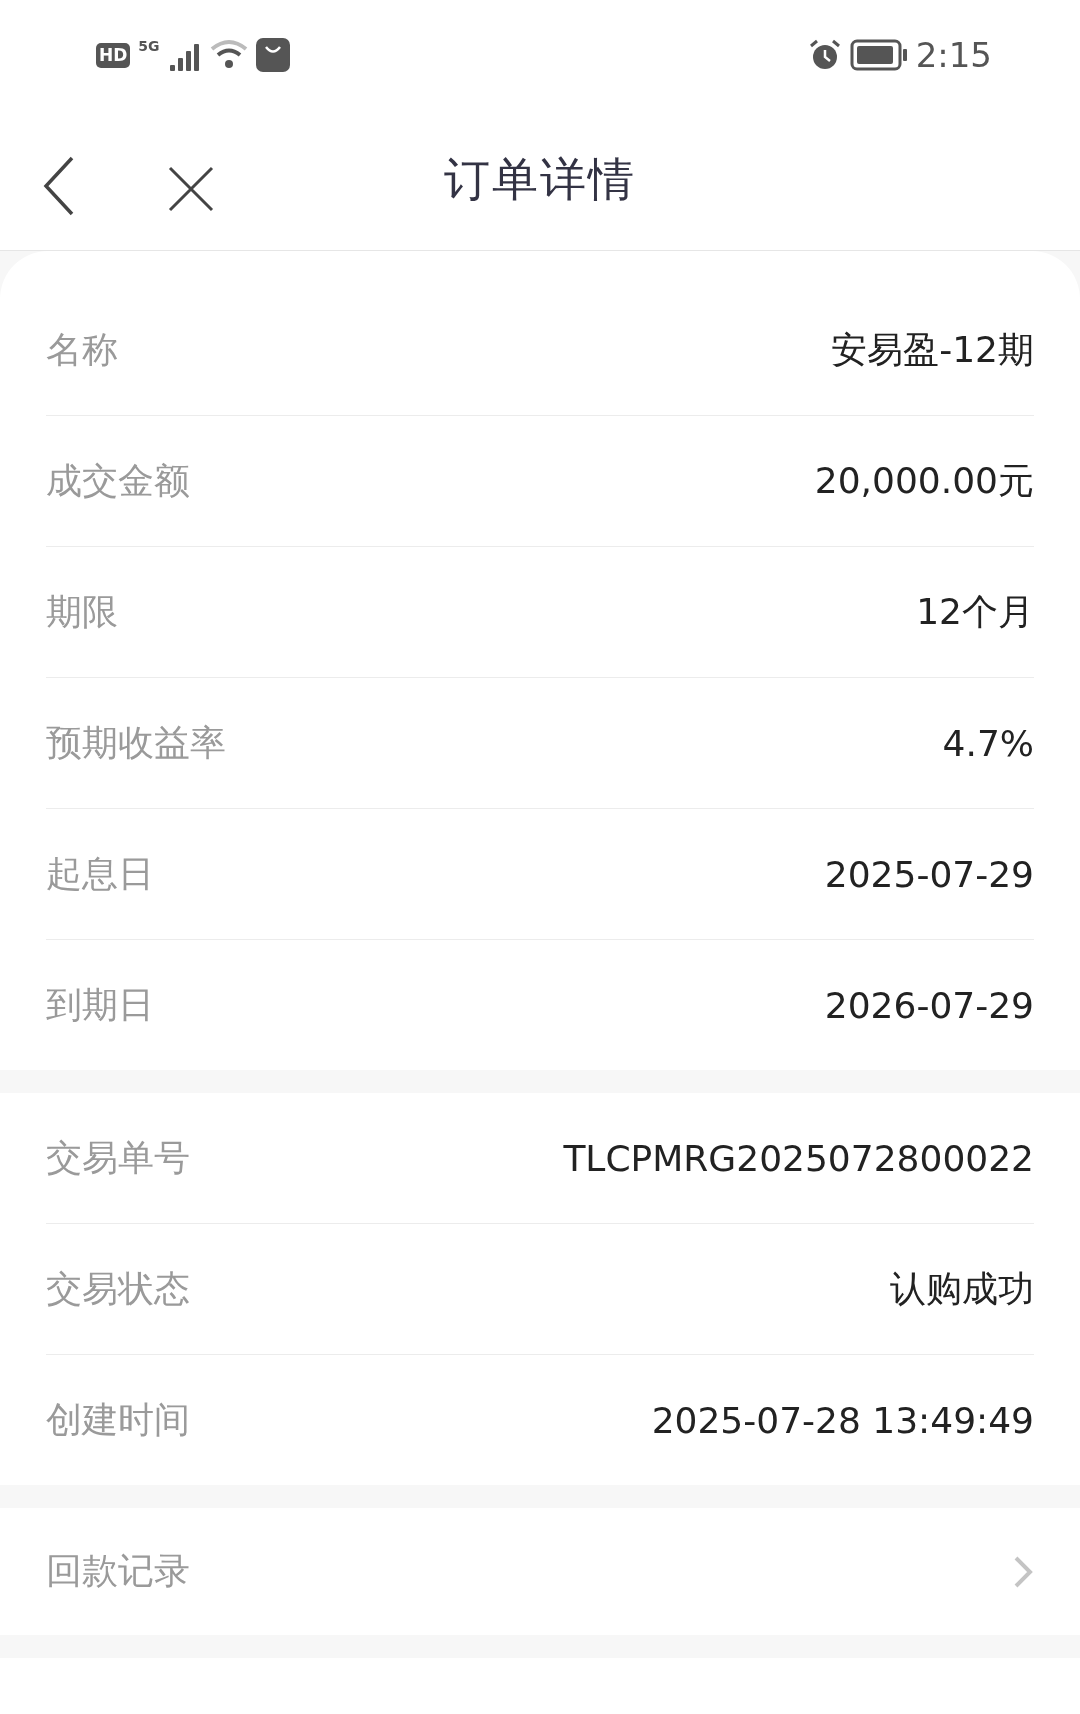  What do you see at coordinates (929, 874) in the screenshot?
I see `field-value: 2025-07-29` at bounding box center [929, 874].